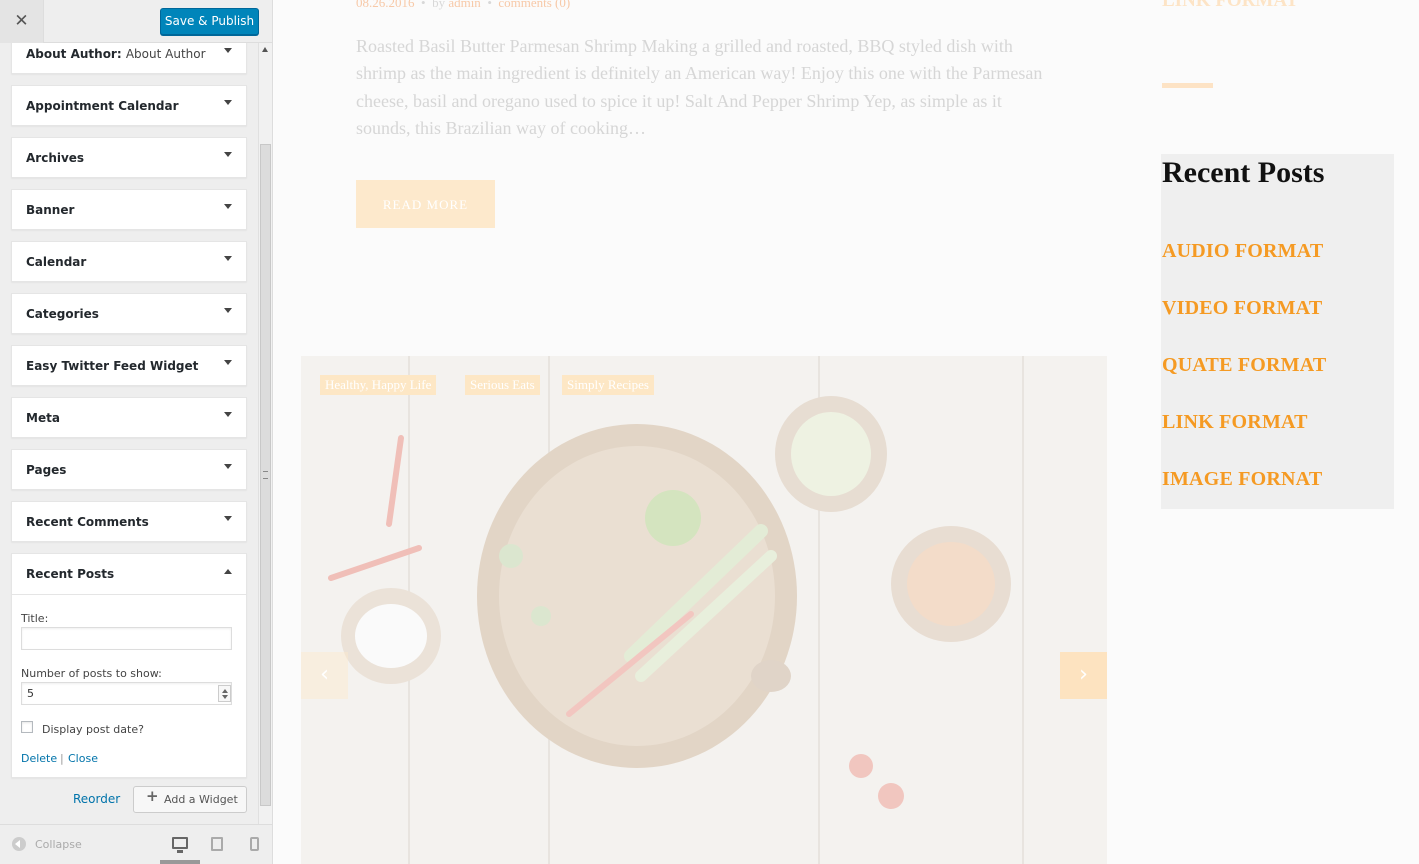  Describe the element at coordinates (129, 209) in the screenshot. I see `widget-banner: Banner` at that location.